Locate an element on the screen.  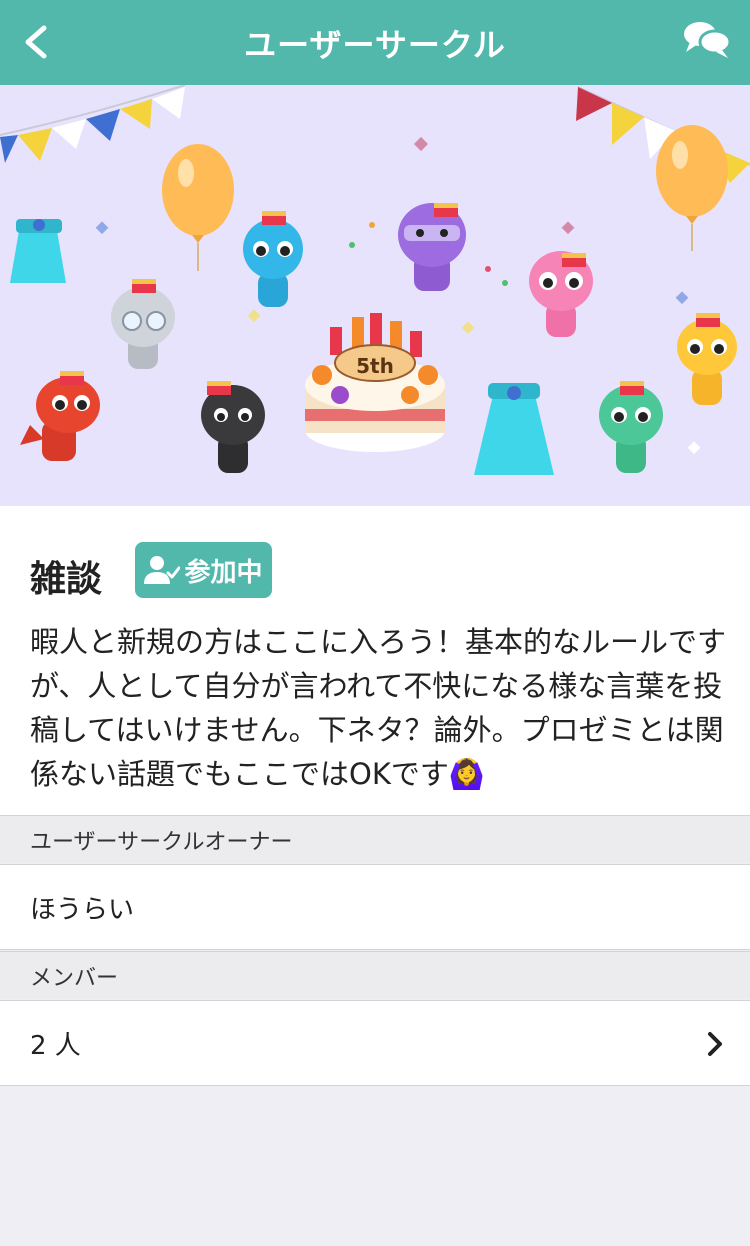
birthday-cake-illustration is located at coordinates (375, 382).